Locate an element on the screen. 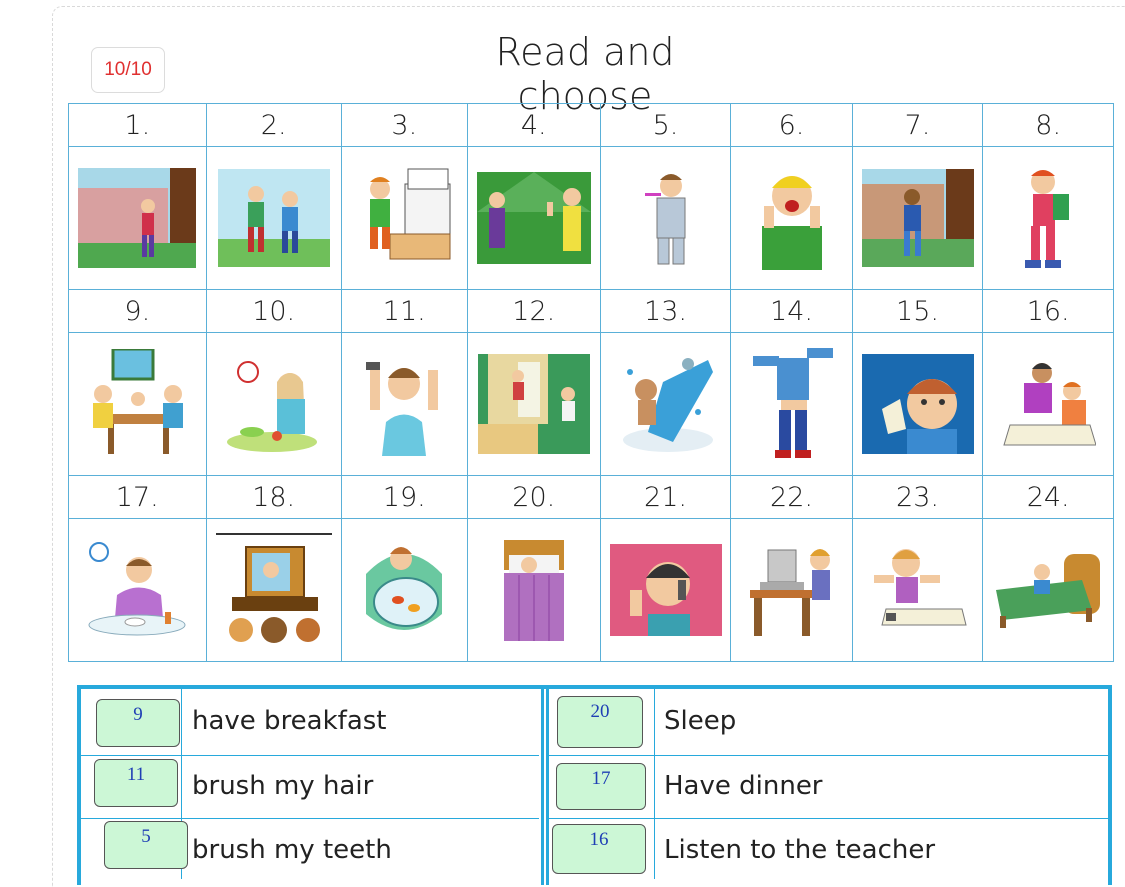 The width and height of the screenshot is (1125, 887). answer-label: brush my hair is located at coordinates (283, 786).